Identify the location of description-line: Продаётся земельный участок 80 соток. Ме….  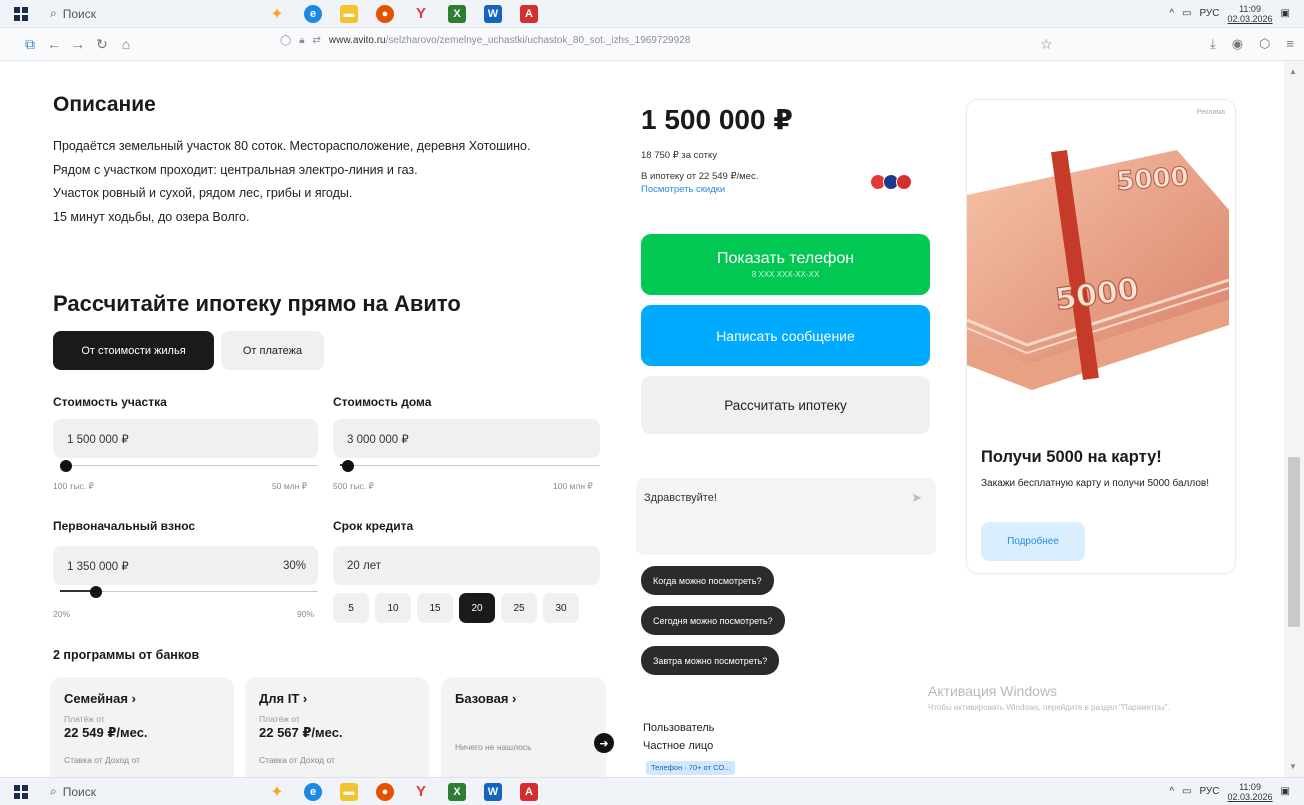
(292, 146).